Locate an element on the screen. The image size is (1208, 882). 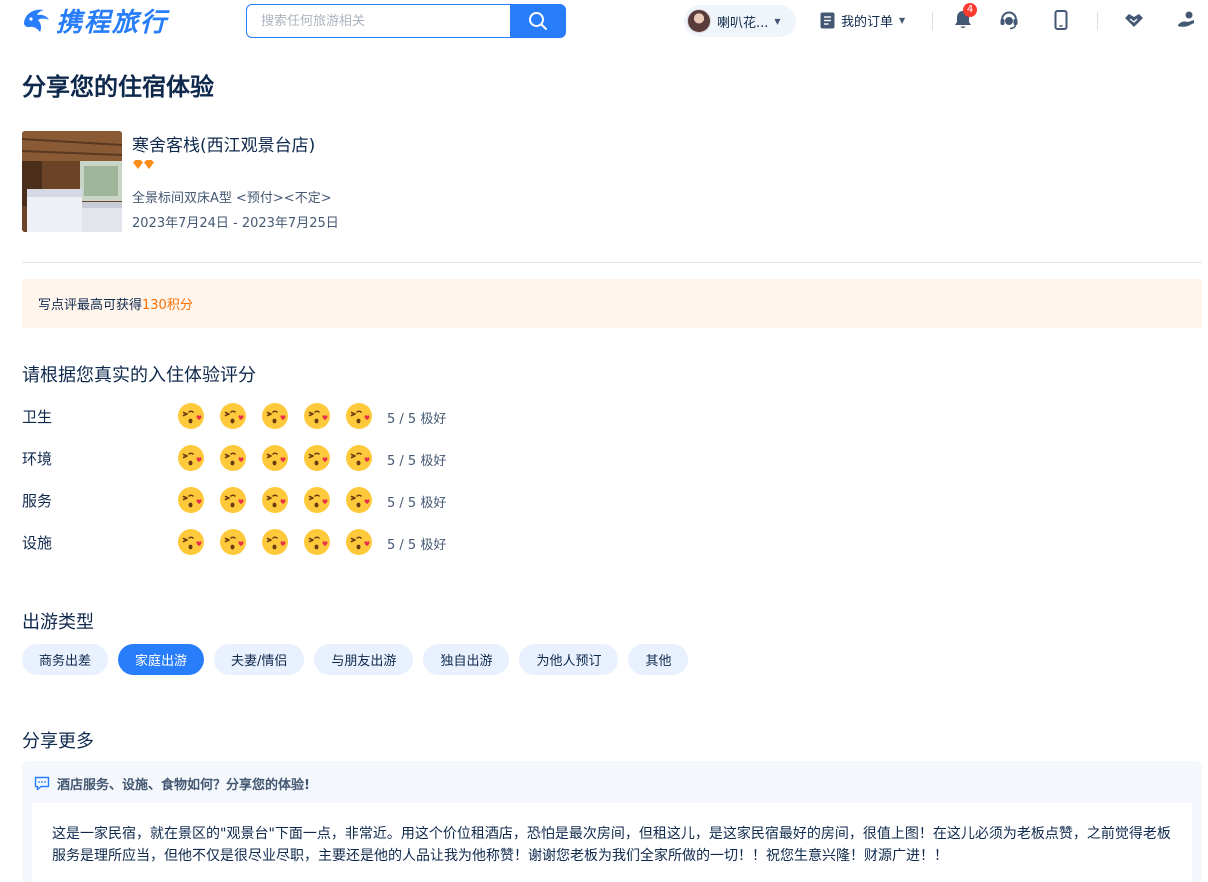
stay-dates: 2023年7月24日 - 2023年7月25日 is located at coordinates (235, 223).